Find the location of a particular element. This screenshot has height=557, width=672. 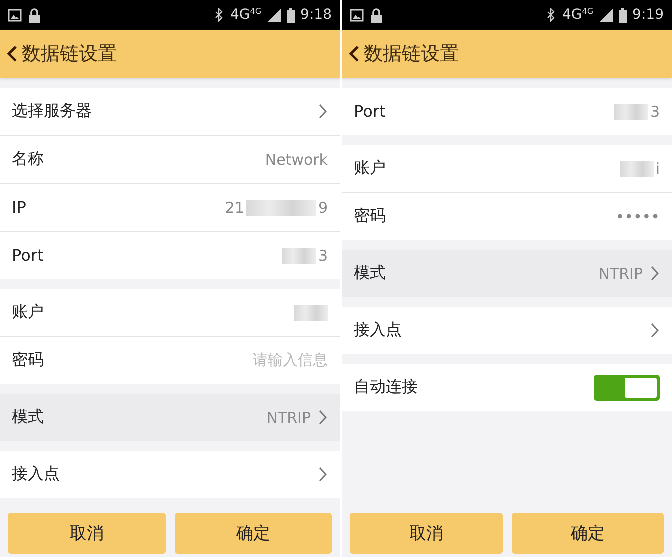

row-value: 9 is located at coordinates (323, 207).